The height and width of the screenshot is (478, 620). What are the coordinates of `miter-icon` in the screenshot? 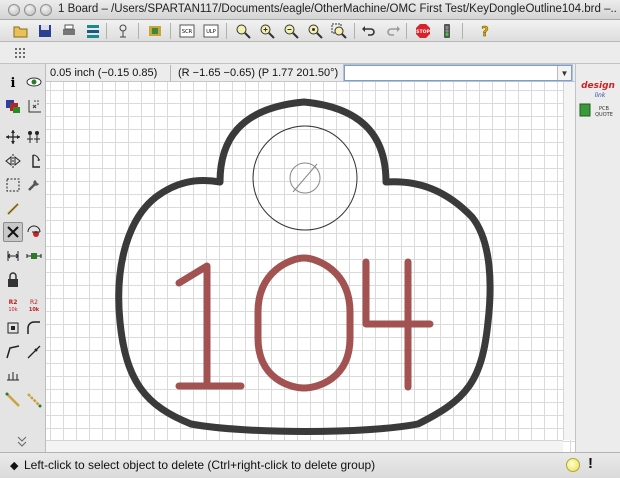 It's located at (34, 328).